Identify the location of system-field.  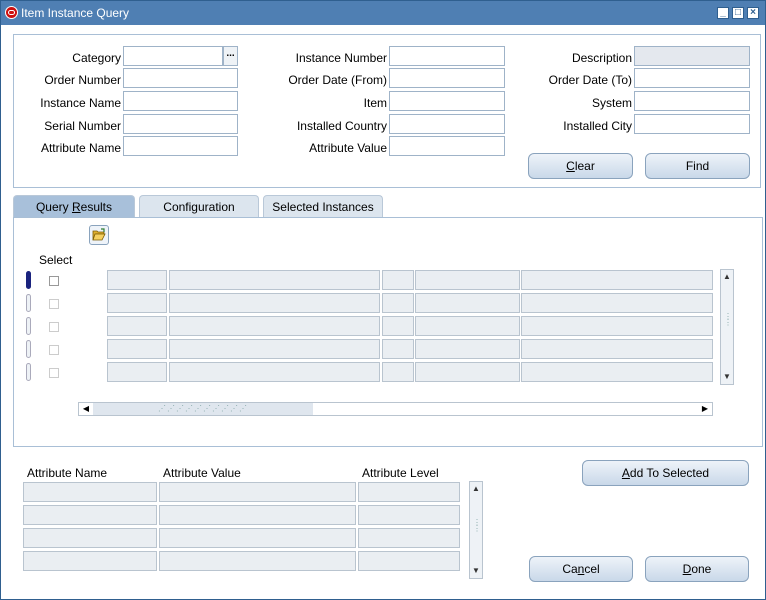
(692, 101).